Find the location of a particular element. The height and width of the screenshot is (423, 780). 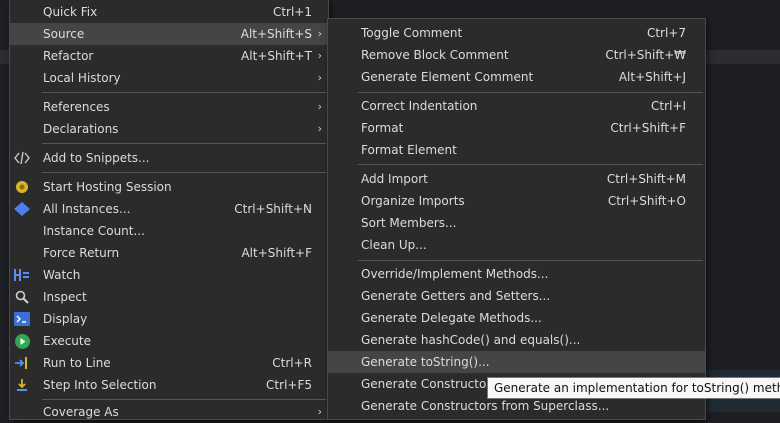

menu-item-label: Quick Fix is located at coordinates (70, 12).